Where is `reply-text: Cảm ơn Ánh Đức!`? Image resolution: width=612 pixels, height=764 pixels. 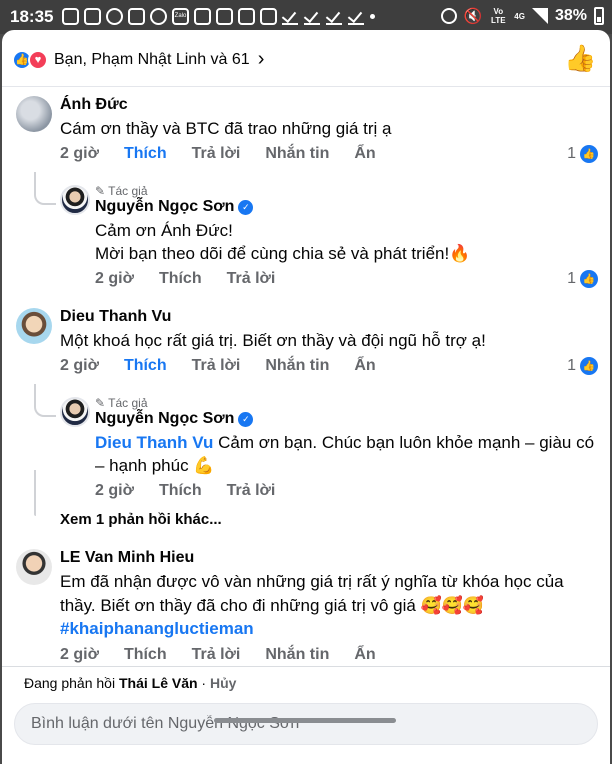 reply-text: Cảm ơn Ánh Đức! is located at coordinates (164, 230).